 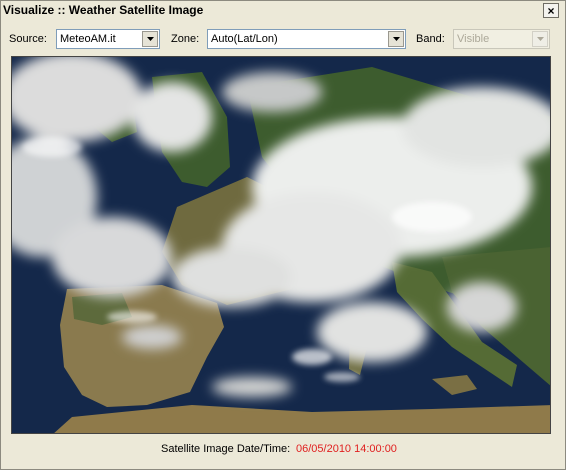 I want to click on zone-select-value: Auto(Lat/Lon), so click(x=244, y=39).